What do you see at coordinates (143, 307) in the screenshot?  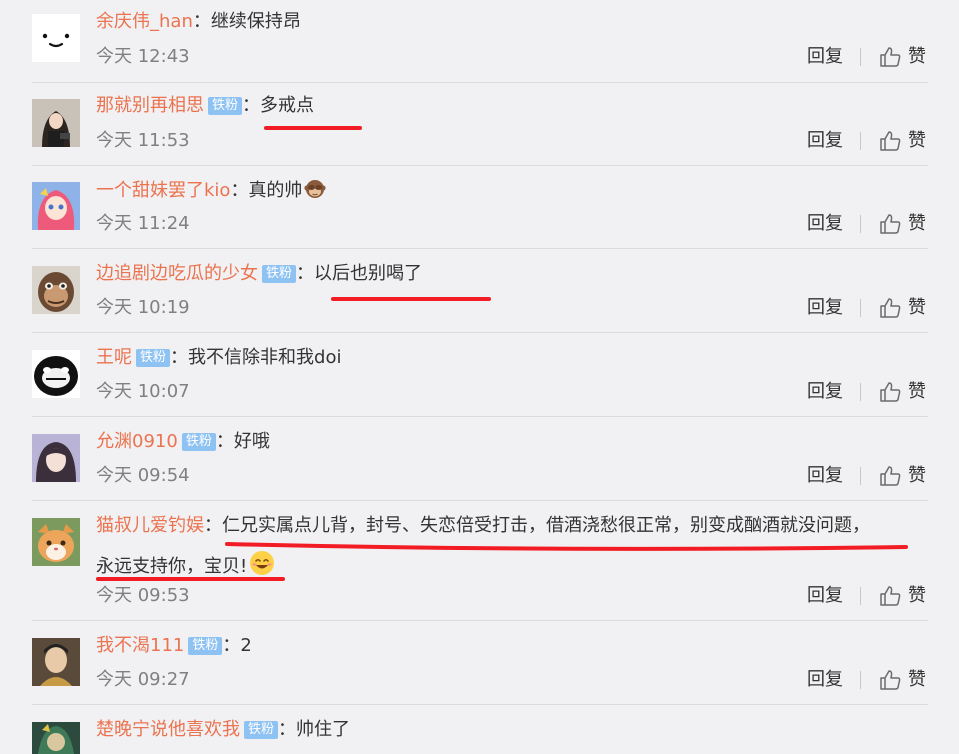 I see `comment-time: 今天 10:19` at bounding box center [143, 307].